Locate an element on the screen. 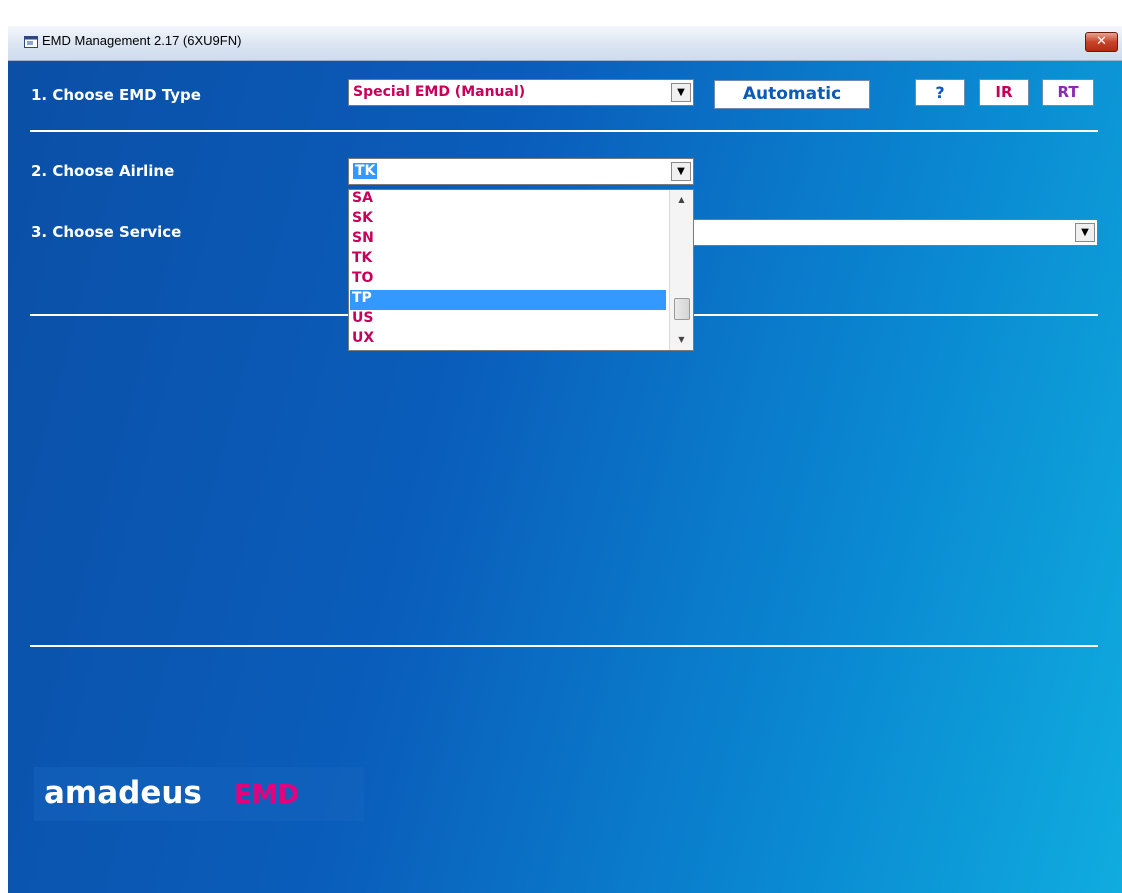  close-button: ✕ is located at coordinates (1101, 42).